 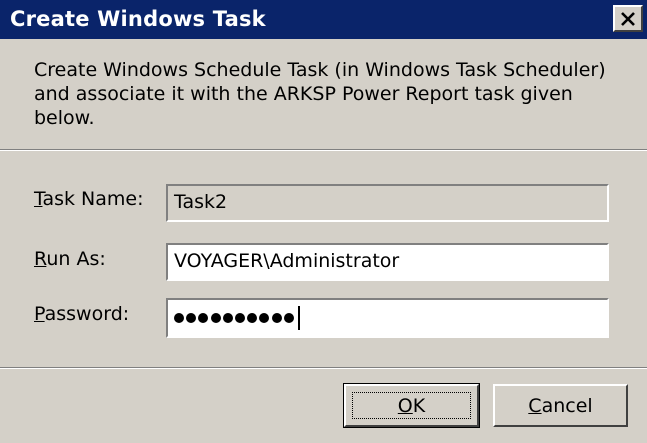 I want to click on title-bar: Create Windows Task, so click(x=323, y=19).